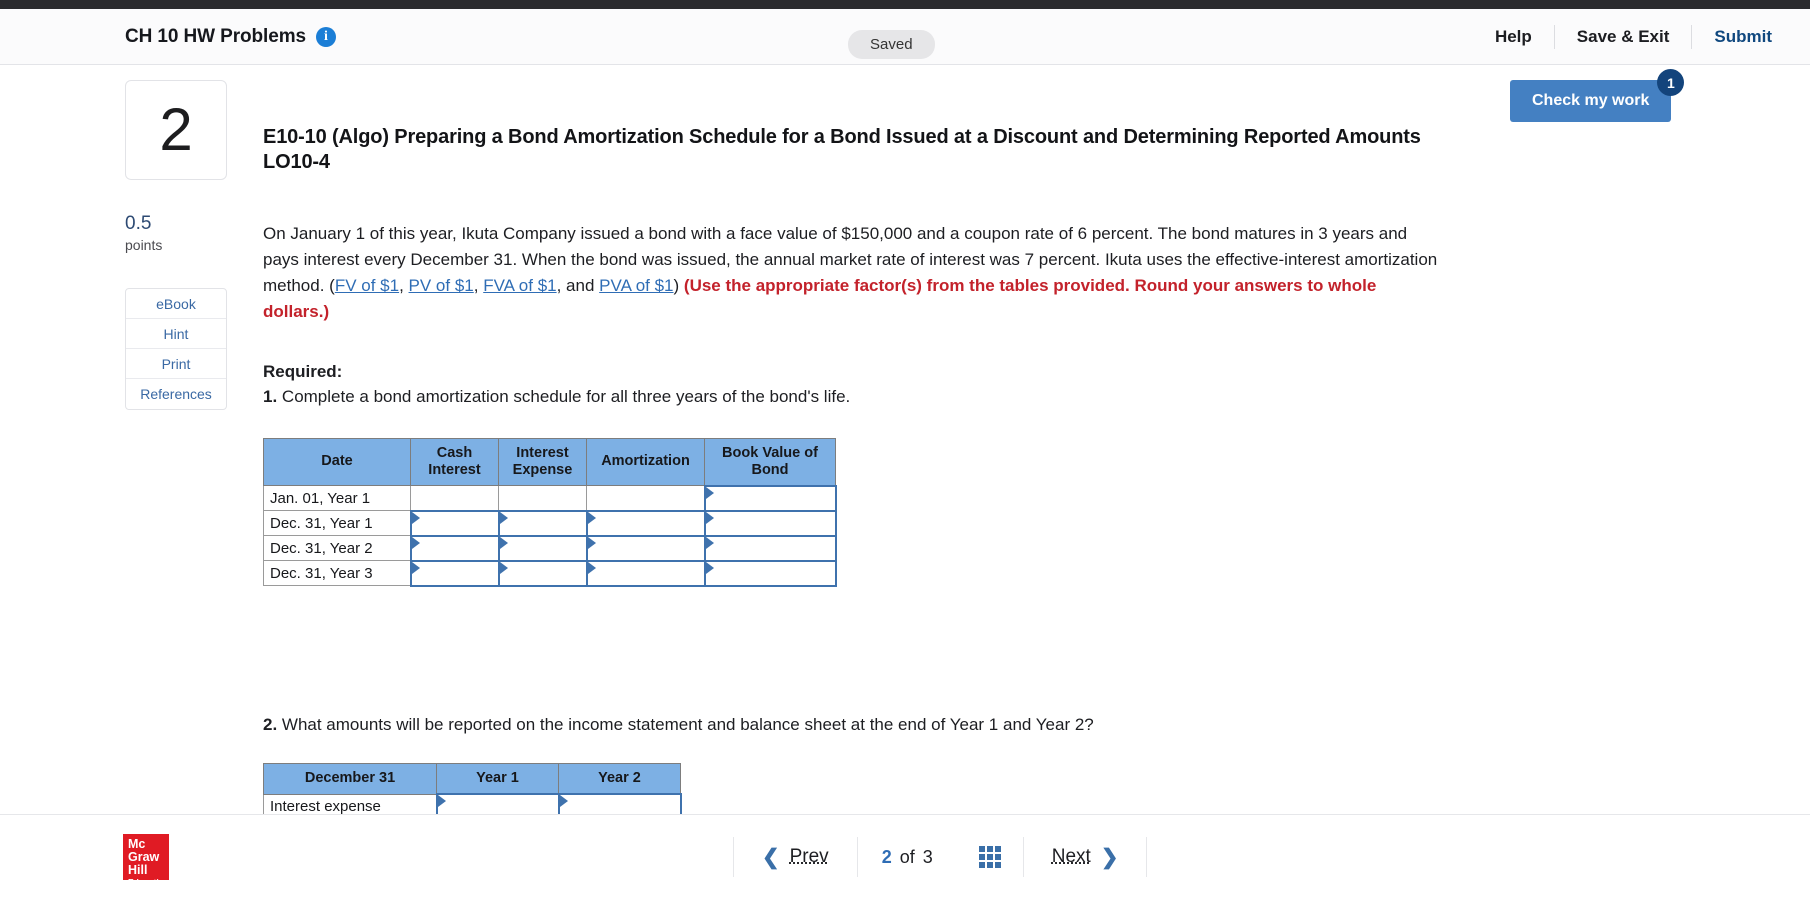 The height and width of the screenshot is (897, 1810). What do you see at coordinates (542, 498) in the screenshot?
I see `cell-interest-expense` at bounding box center [542, 498].